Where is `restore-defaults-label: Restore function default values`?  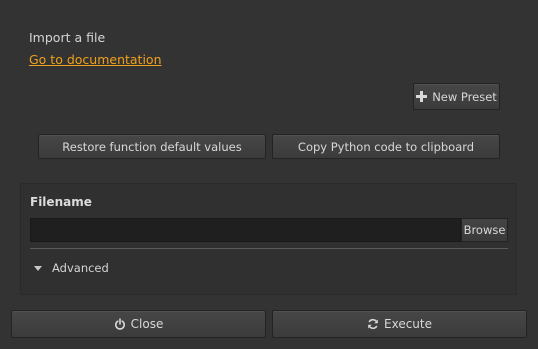 restore-defaults-label: Restore function default values is located at coordinates (152, 146).